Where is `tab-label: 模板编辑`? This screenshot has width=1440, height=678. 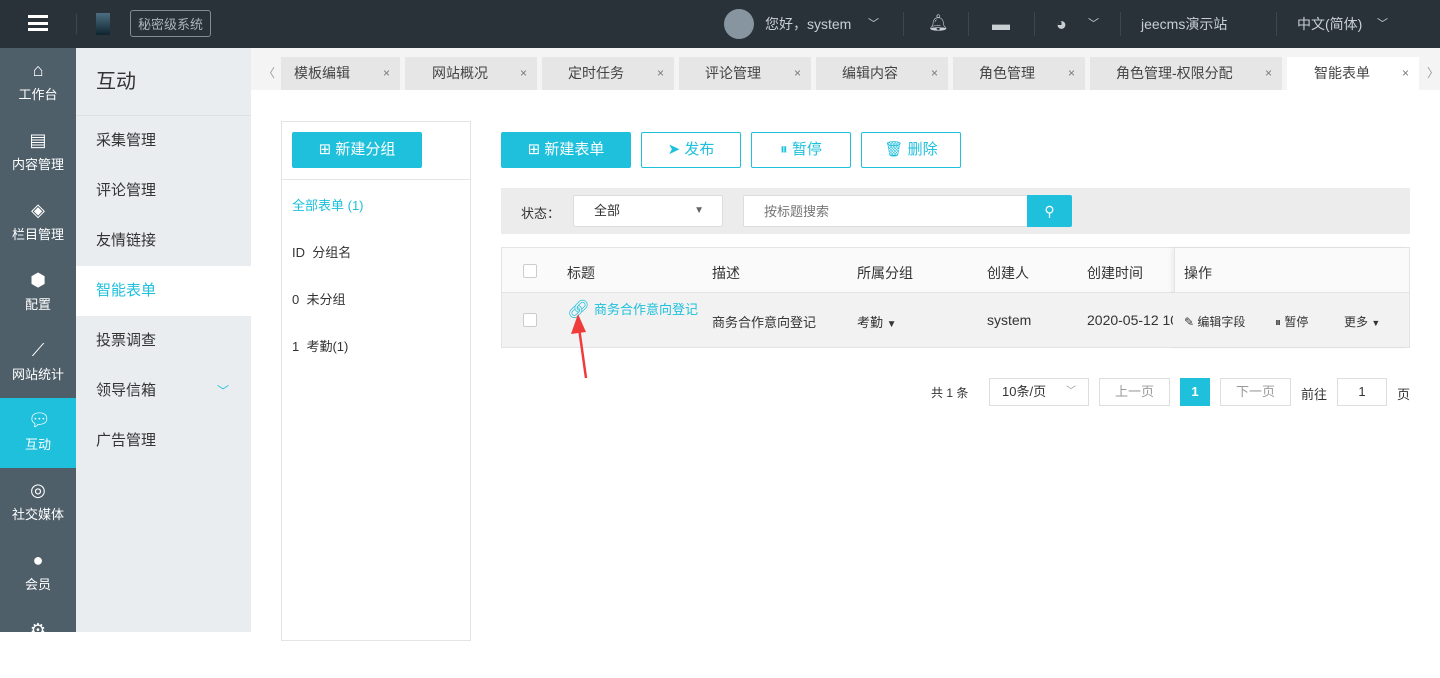
tab-label: 模板编辑 is located at coordinates (322, 73).